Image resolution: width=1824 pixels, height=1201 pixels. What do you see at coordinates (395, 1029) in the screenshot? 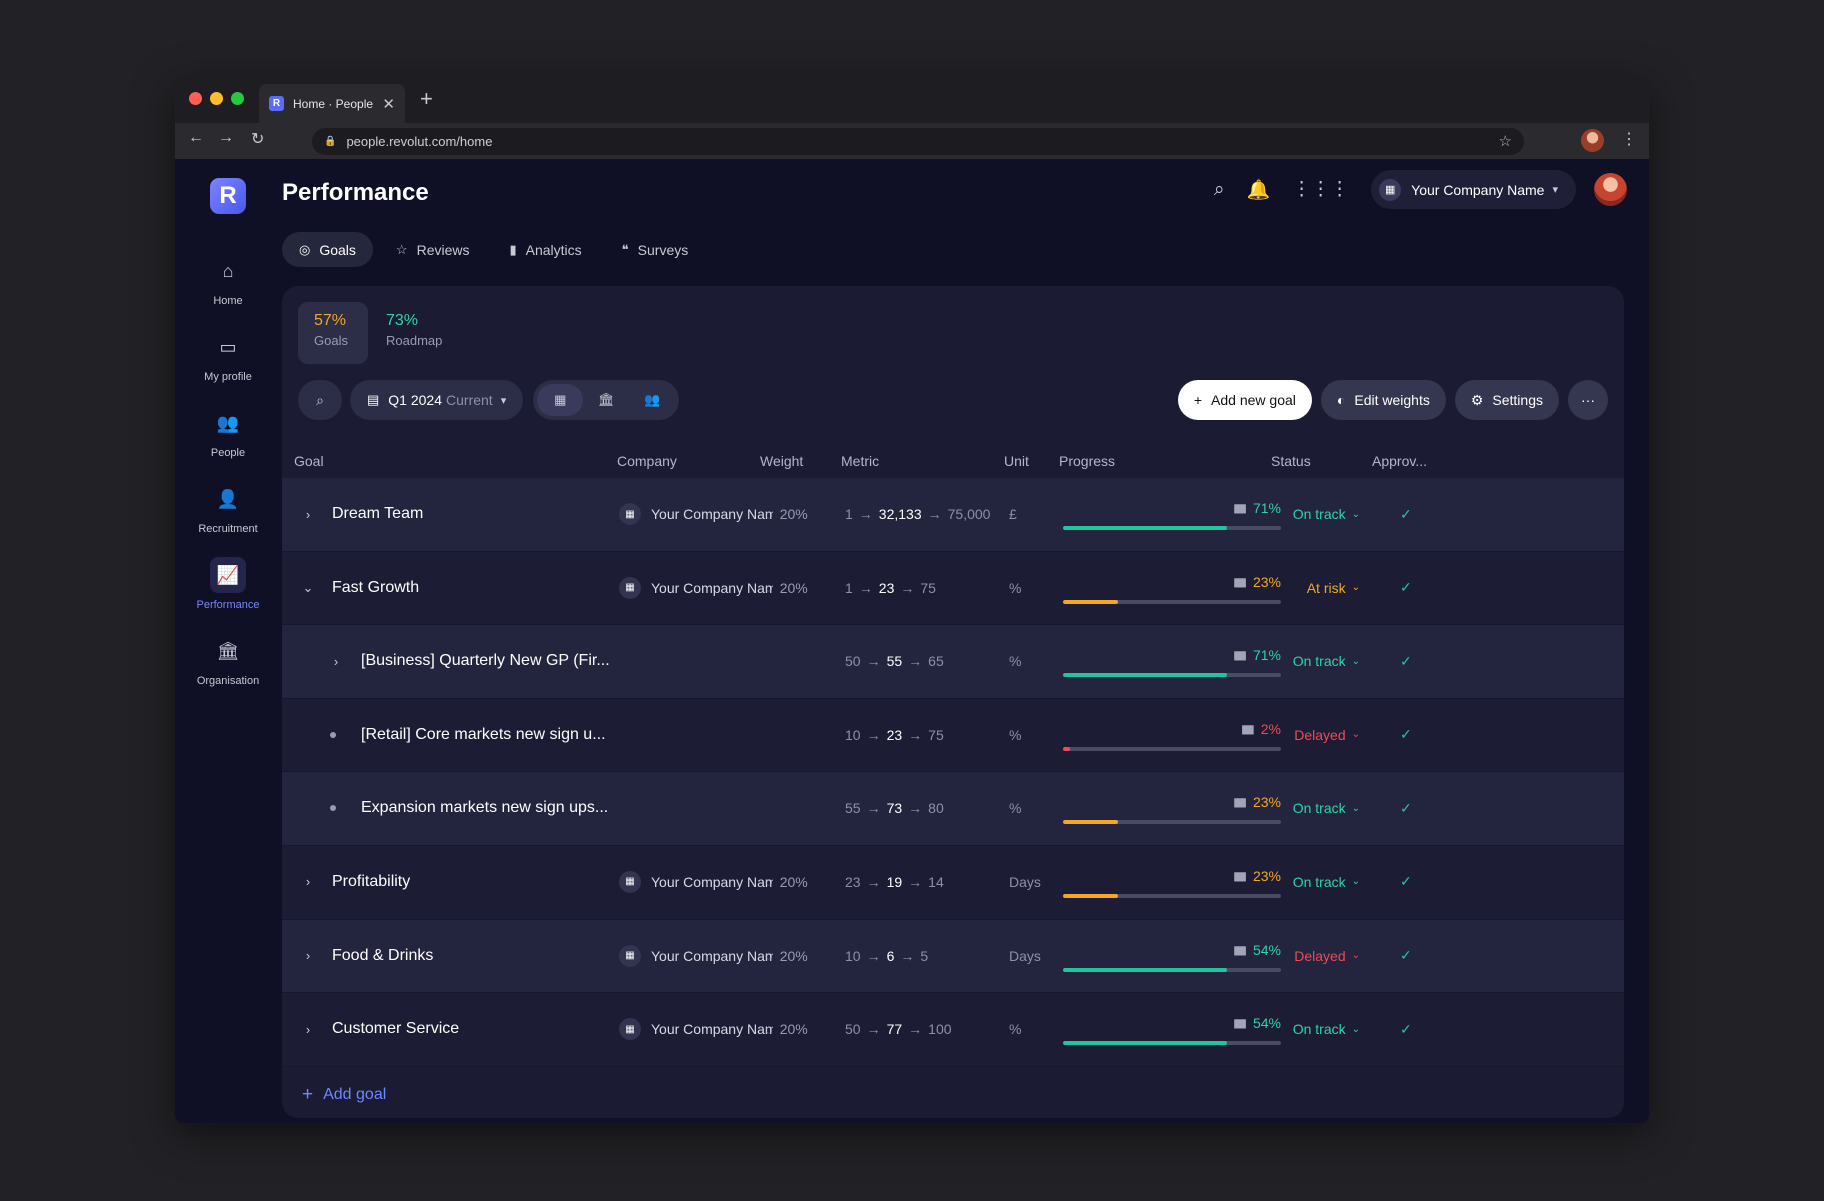
I see `goal-name: Customer Service` at bounding box center [395, 1029].